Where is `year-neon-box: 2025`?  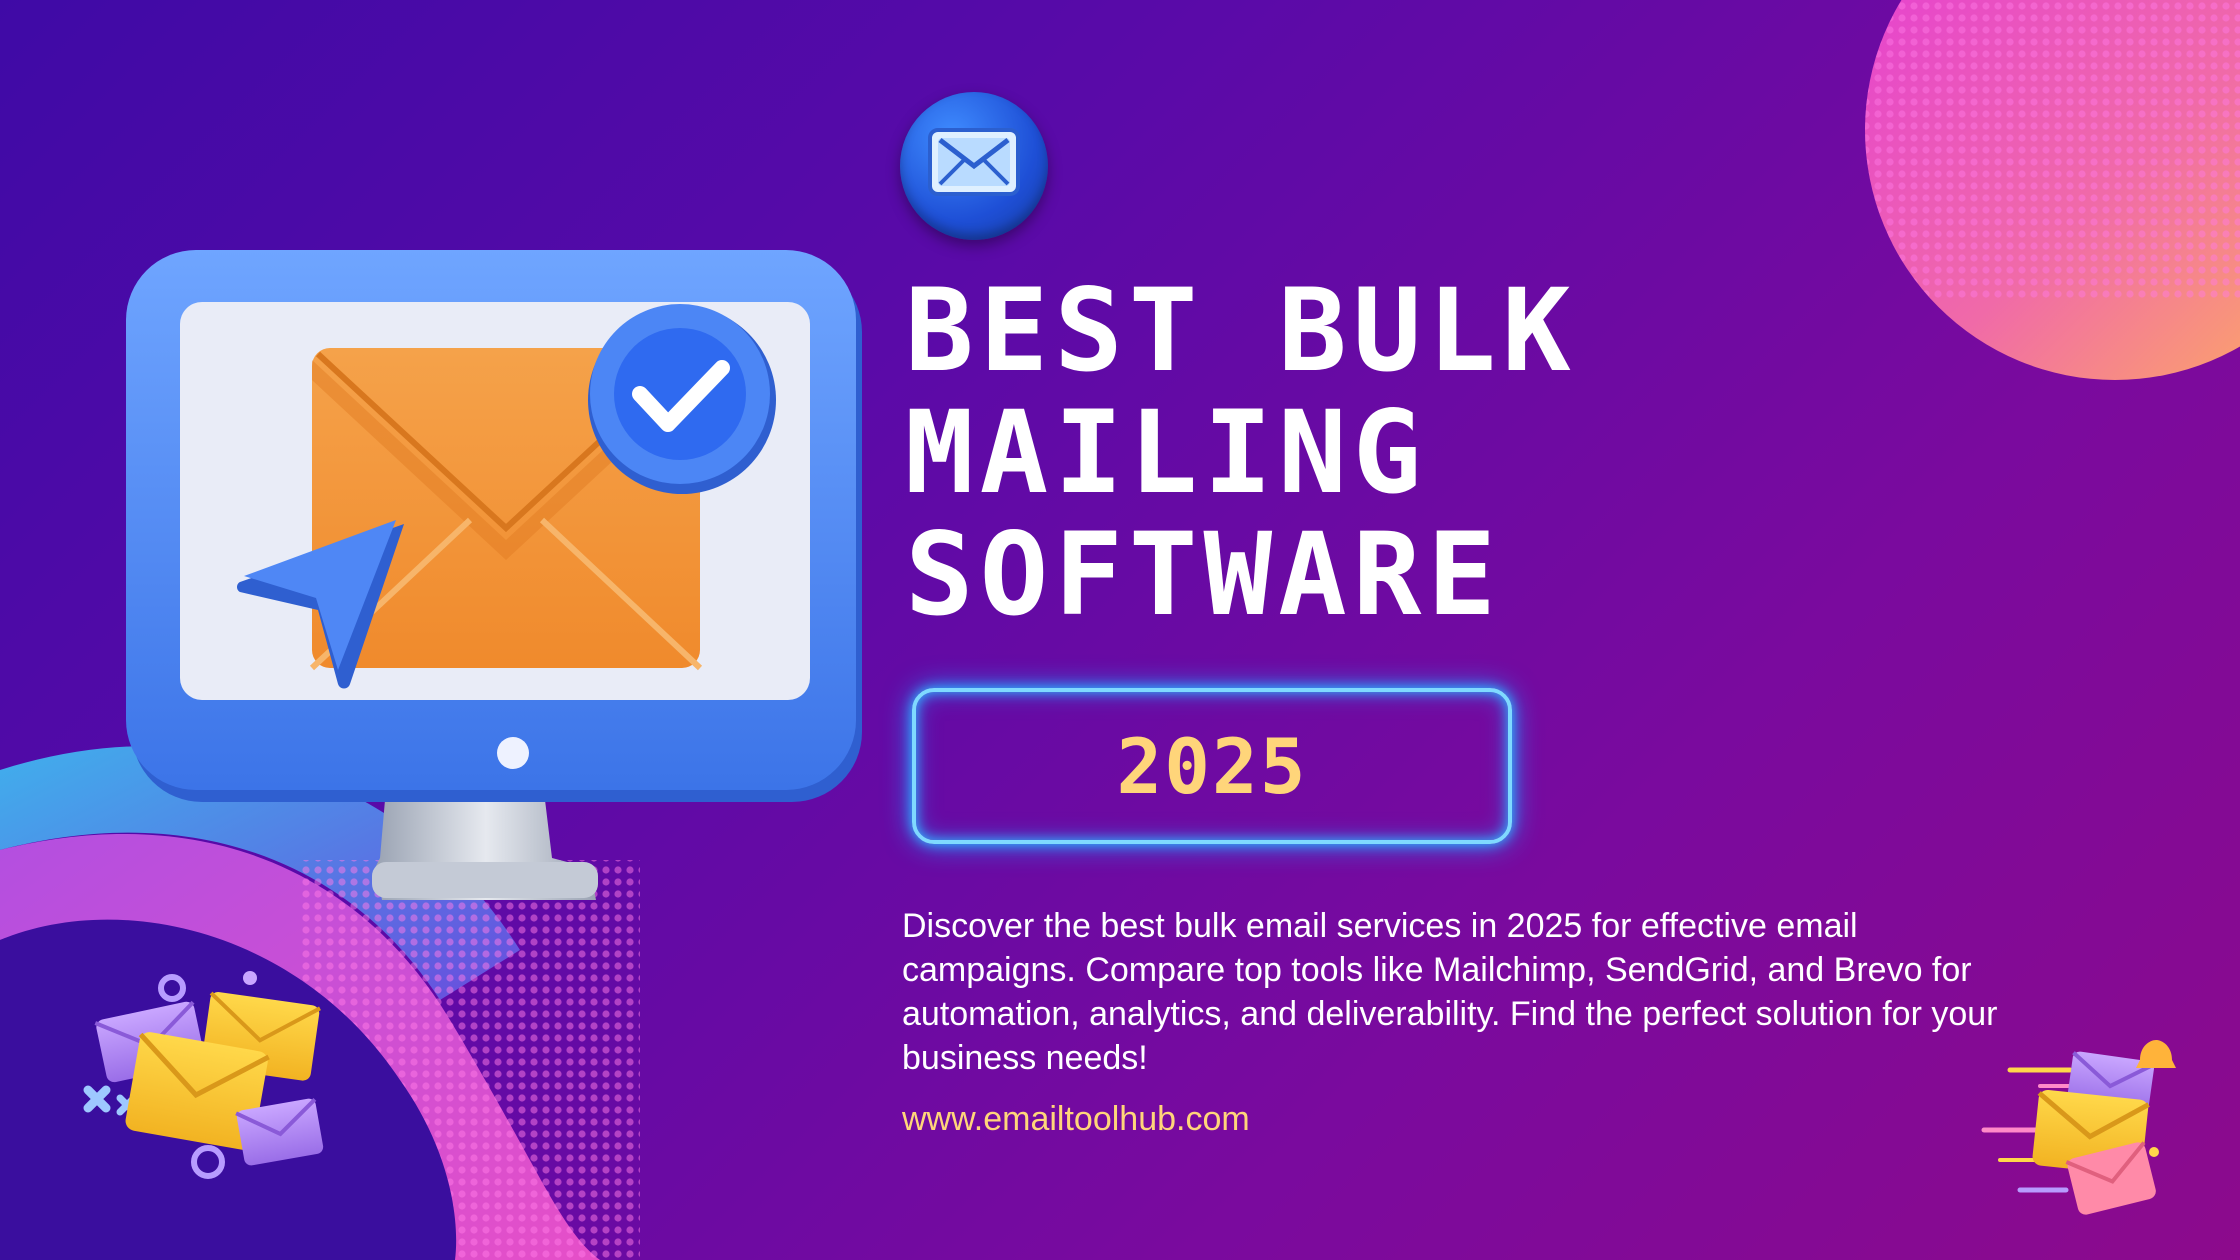 year-neon-box: 2025 is located at coordinates (1212, 766).